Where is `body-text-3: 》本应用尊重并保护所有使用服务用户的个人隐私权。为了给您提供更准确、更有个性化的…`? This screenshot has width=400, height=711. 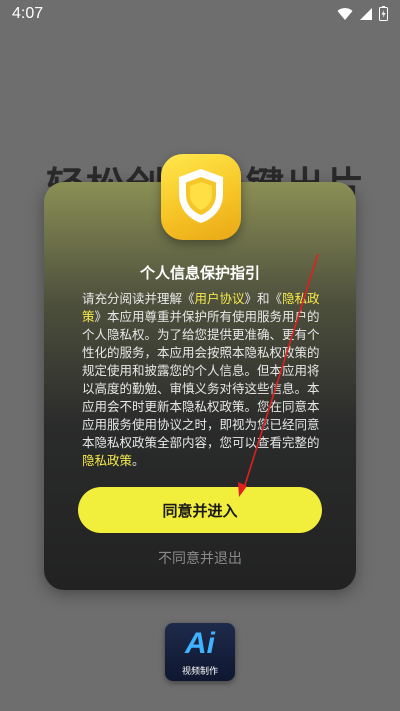
body-text-3: 》本应用尊重并保护所有使用服务用户的个人隐私权。为了给您提供更准确、更有个性化的… is located at coordinates (201, 379).